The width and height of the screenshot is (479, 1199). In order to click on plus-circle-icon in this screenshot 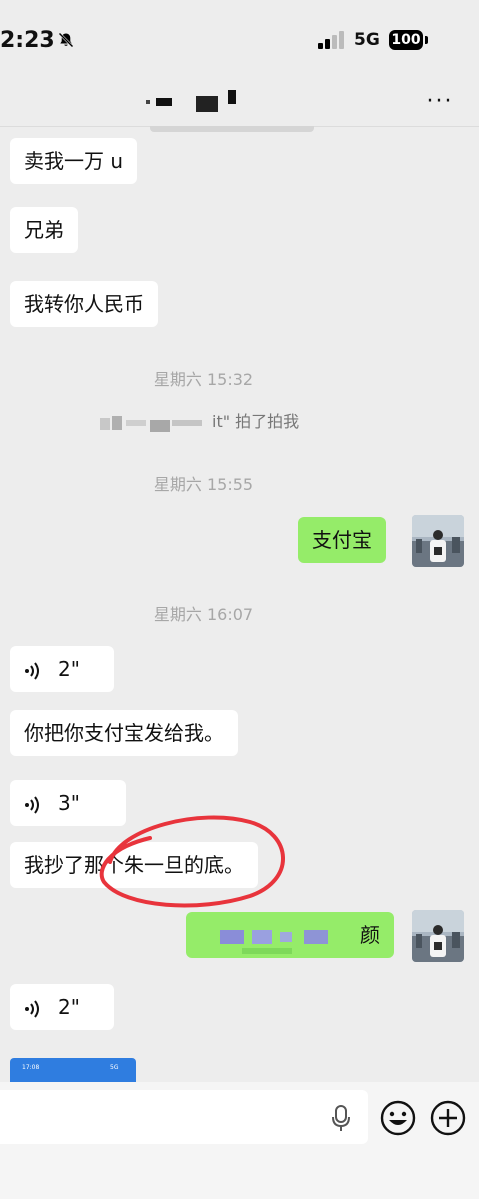, I will do `click(448, 1118)`.